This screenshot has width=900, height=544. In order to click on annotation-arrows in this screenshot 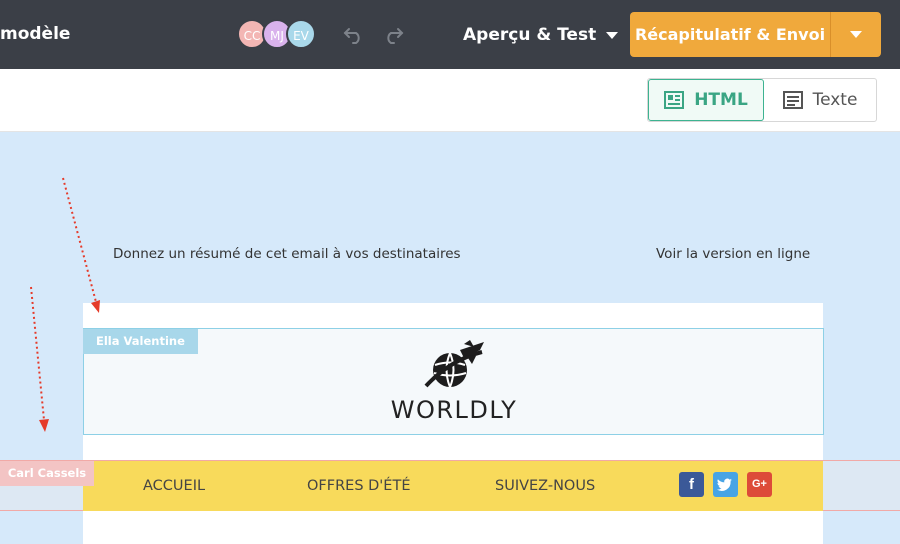, I will do `click(65, 304)`.